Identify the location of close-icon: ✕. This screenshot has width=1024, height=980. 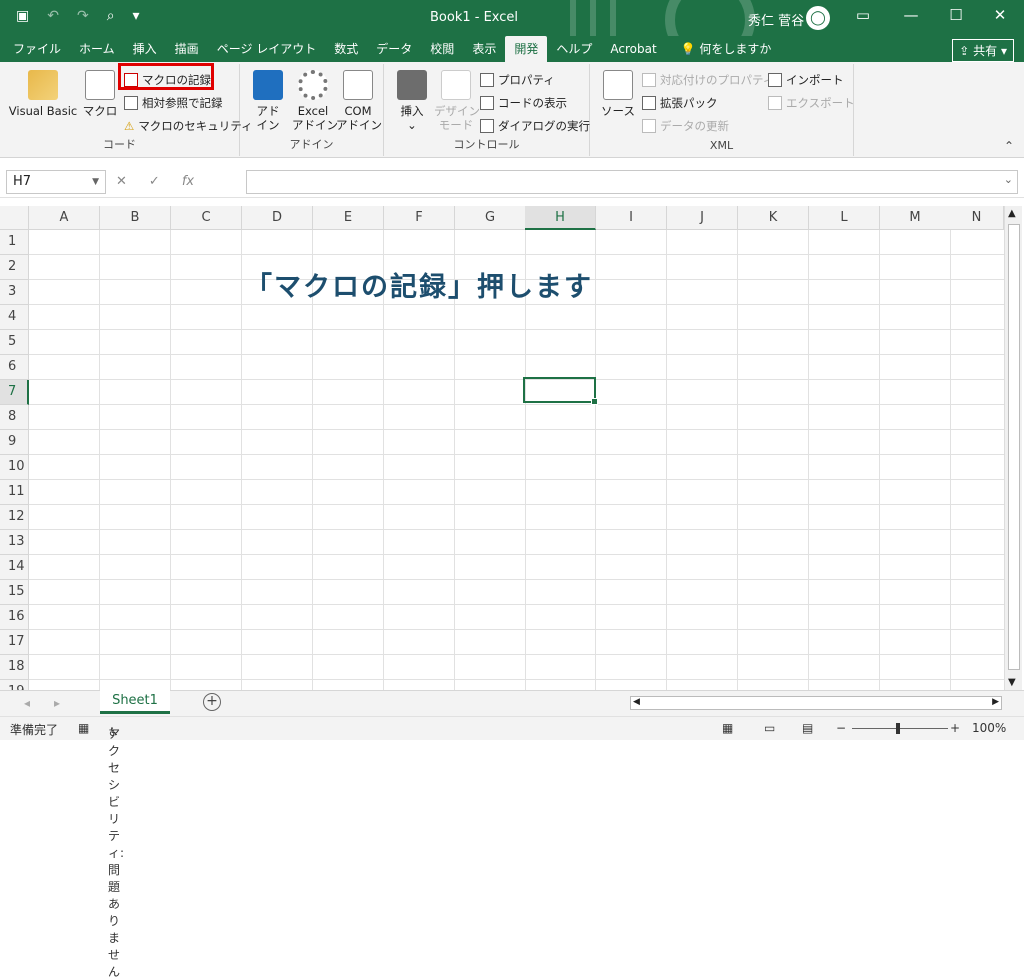
(1000, 15).